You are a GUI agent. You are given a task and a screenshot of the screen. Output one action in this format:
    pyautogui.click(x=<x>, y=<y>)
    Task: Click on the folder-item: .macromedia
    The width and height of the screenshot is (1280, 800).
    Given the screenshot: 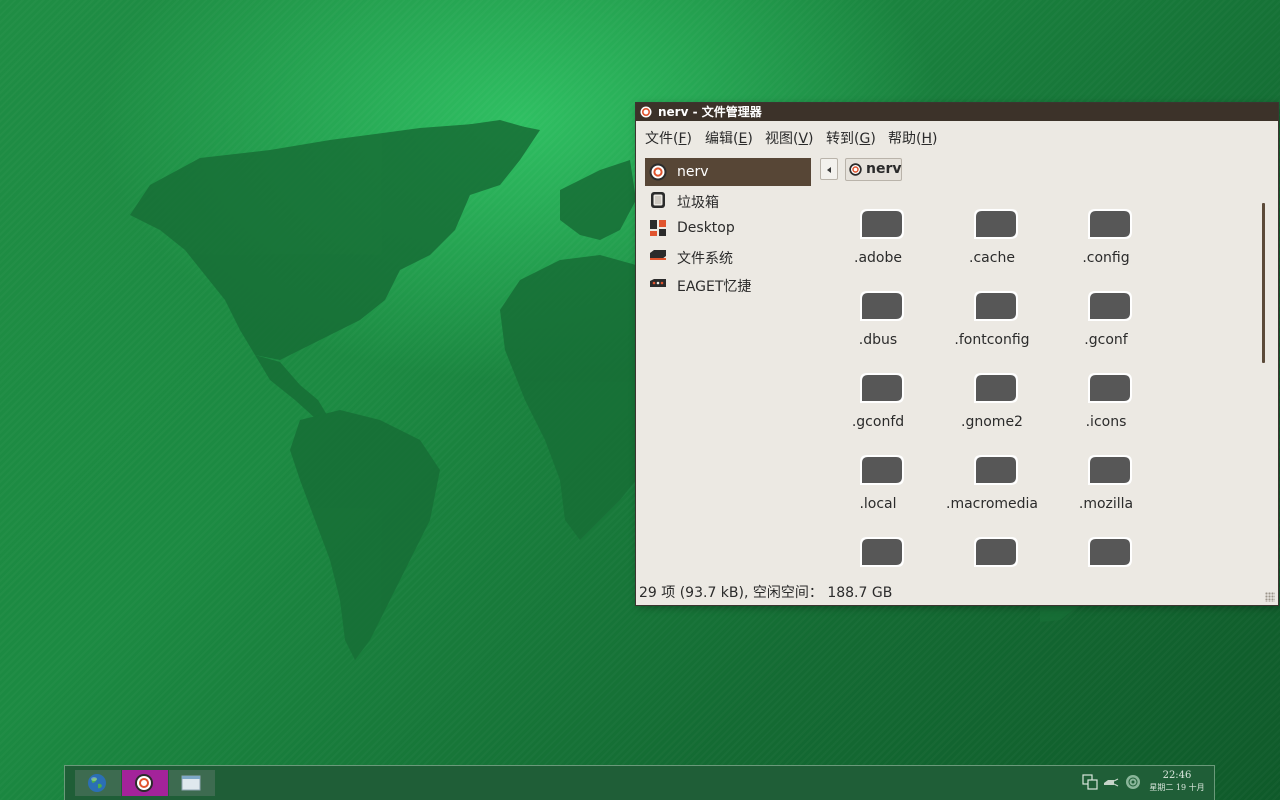 What is the action you would take?
    pyautogui.click(x=992, y=485)
    